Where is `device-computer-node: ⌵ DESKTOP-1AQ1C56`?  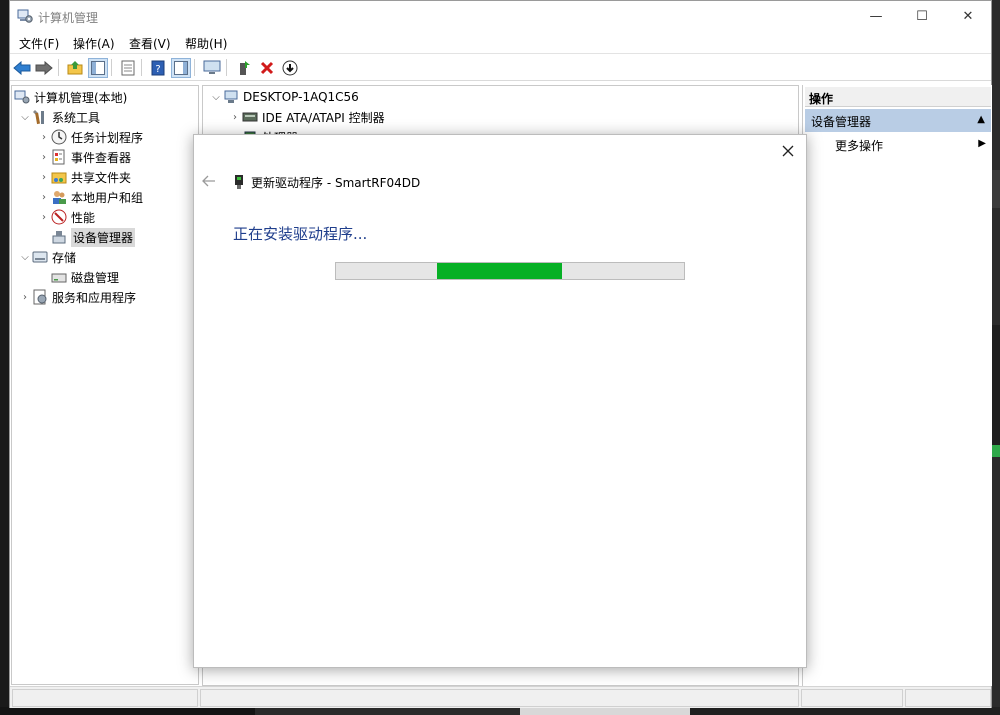
device-computer-node: ⌵ DESKTOP-1AQ1C56 is located at coordinates (284, 97).